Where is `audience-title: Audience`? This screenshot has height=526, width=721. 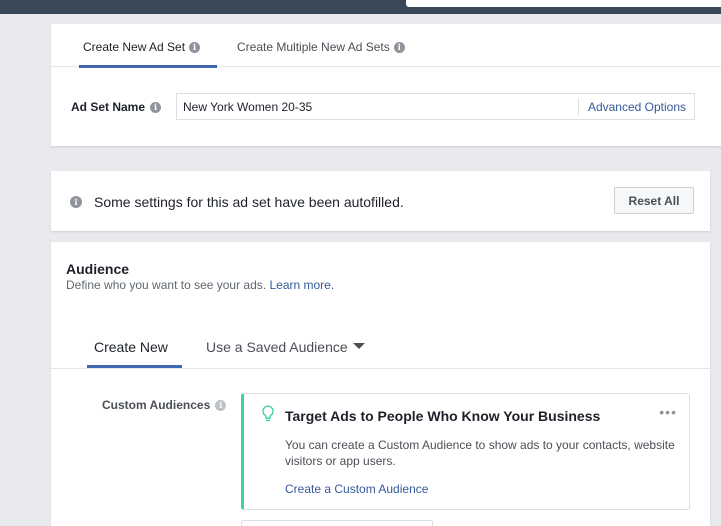
audience-title: Audience is located at coordinates (98, 269).